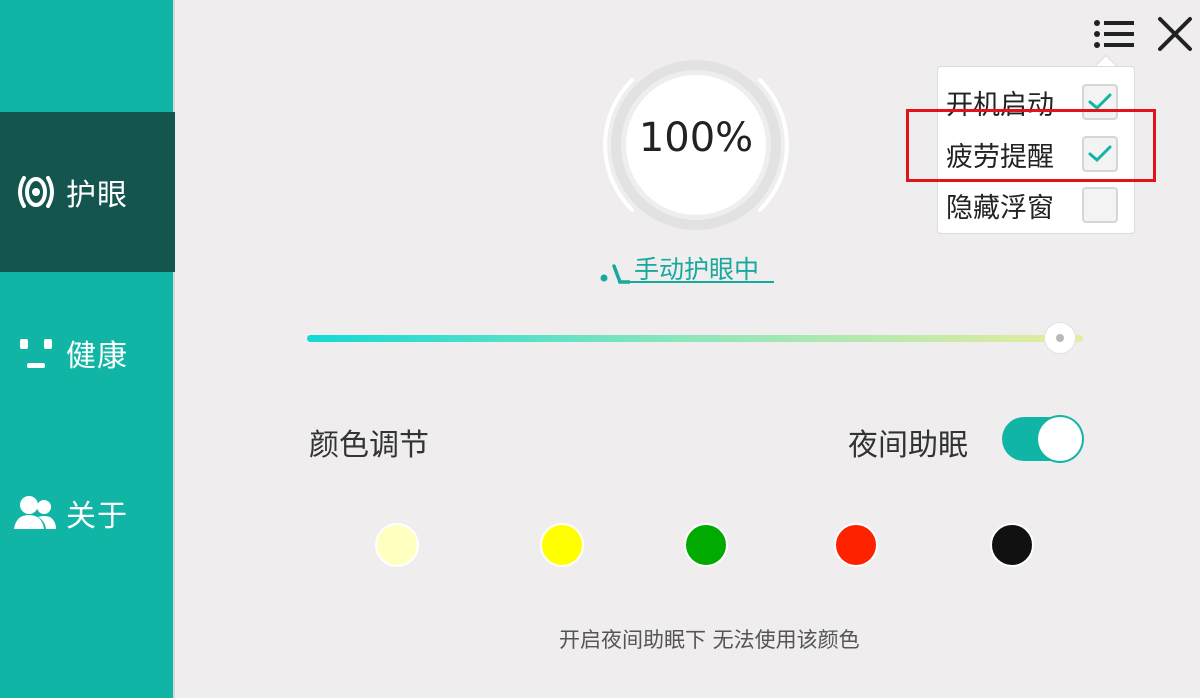 This screenshot has width=1200, height=698. Describe the element at coordinates (397, 545) in the screenshot. I see `color-swatch-light-yellow` at that location.